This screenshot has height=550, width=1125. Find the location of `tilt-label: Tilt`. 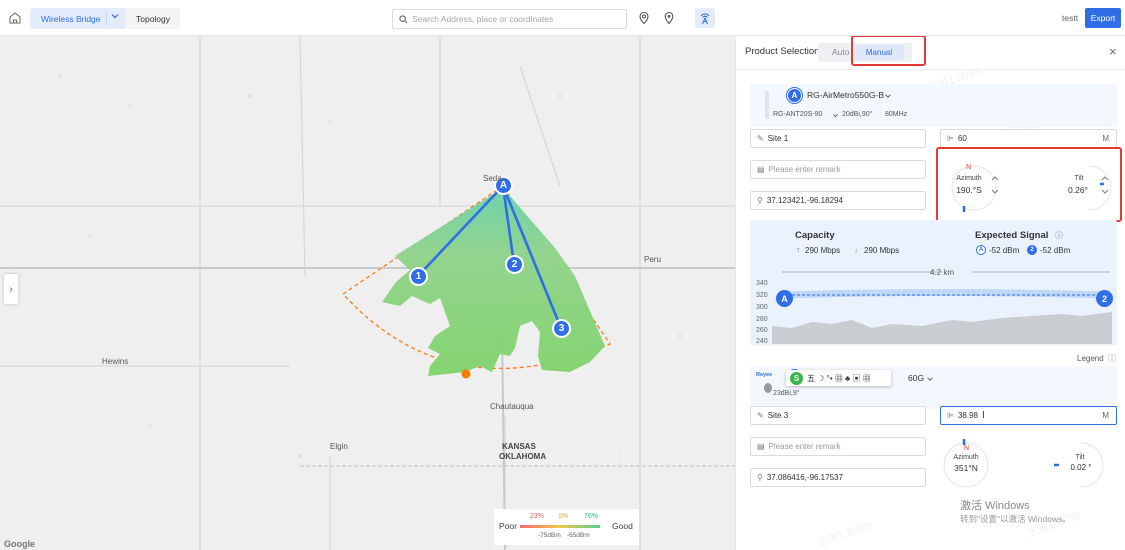

tilt-label: Tilt is located at coordinates (1080, 457).